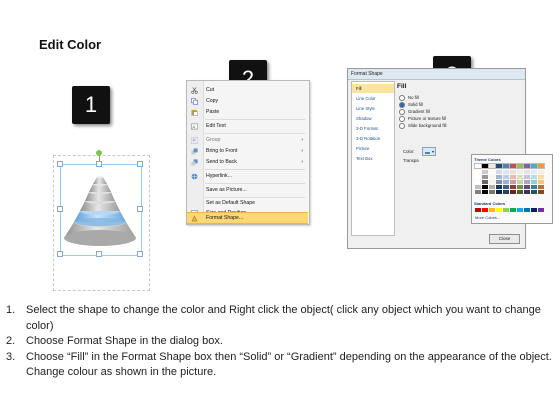 The width and height of the screenshot is (560, 420). What do you see at coordinates (248, 90) in the screenshot?
I see `menu-item-cut: Cut` at bounding box center [248, 90].